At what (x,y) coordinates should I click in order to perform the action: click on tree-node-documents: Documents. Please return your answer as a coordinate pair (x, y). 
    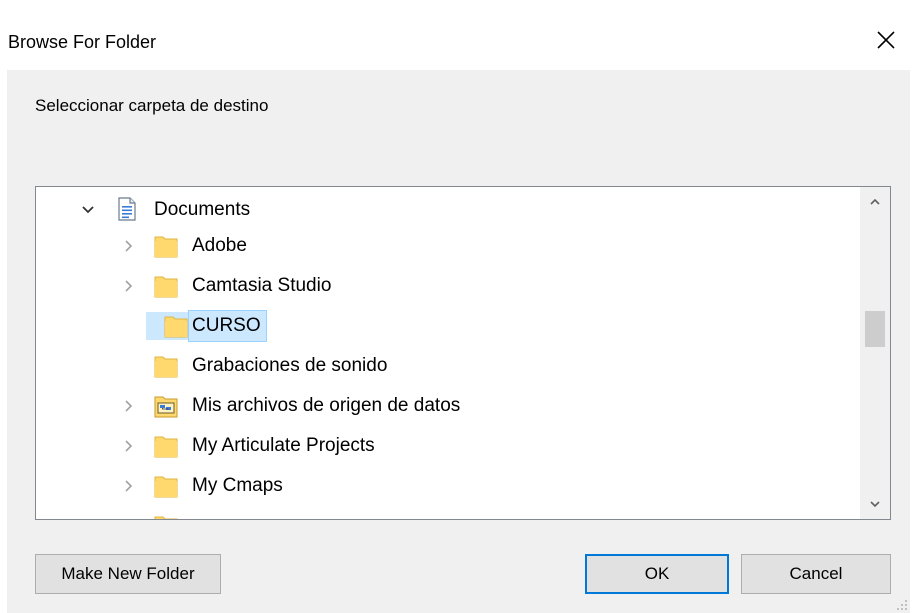
    Looking at the image, I should click on (446, 210).